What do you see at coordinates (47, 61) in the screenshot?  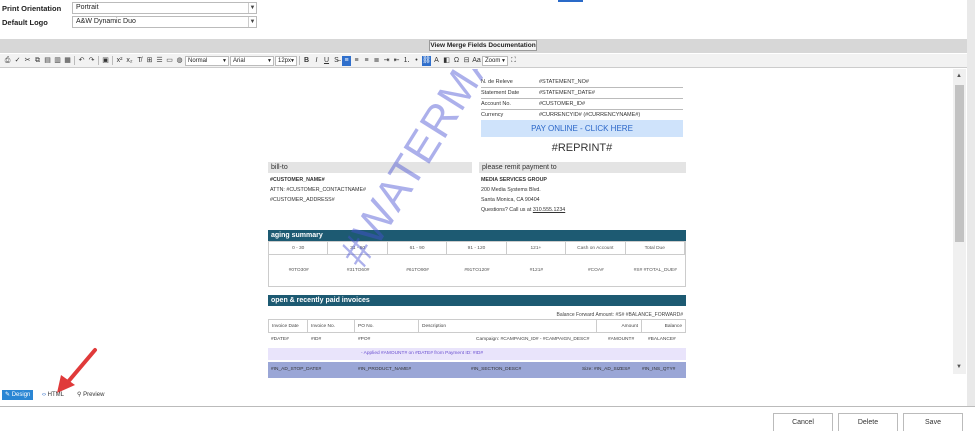 I see `paste-icon: ▤` at bounding box center [47, 61].